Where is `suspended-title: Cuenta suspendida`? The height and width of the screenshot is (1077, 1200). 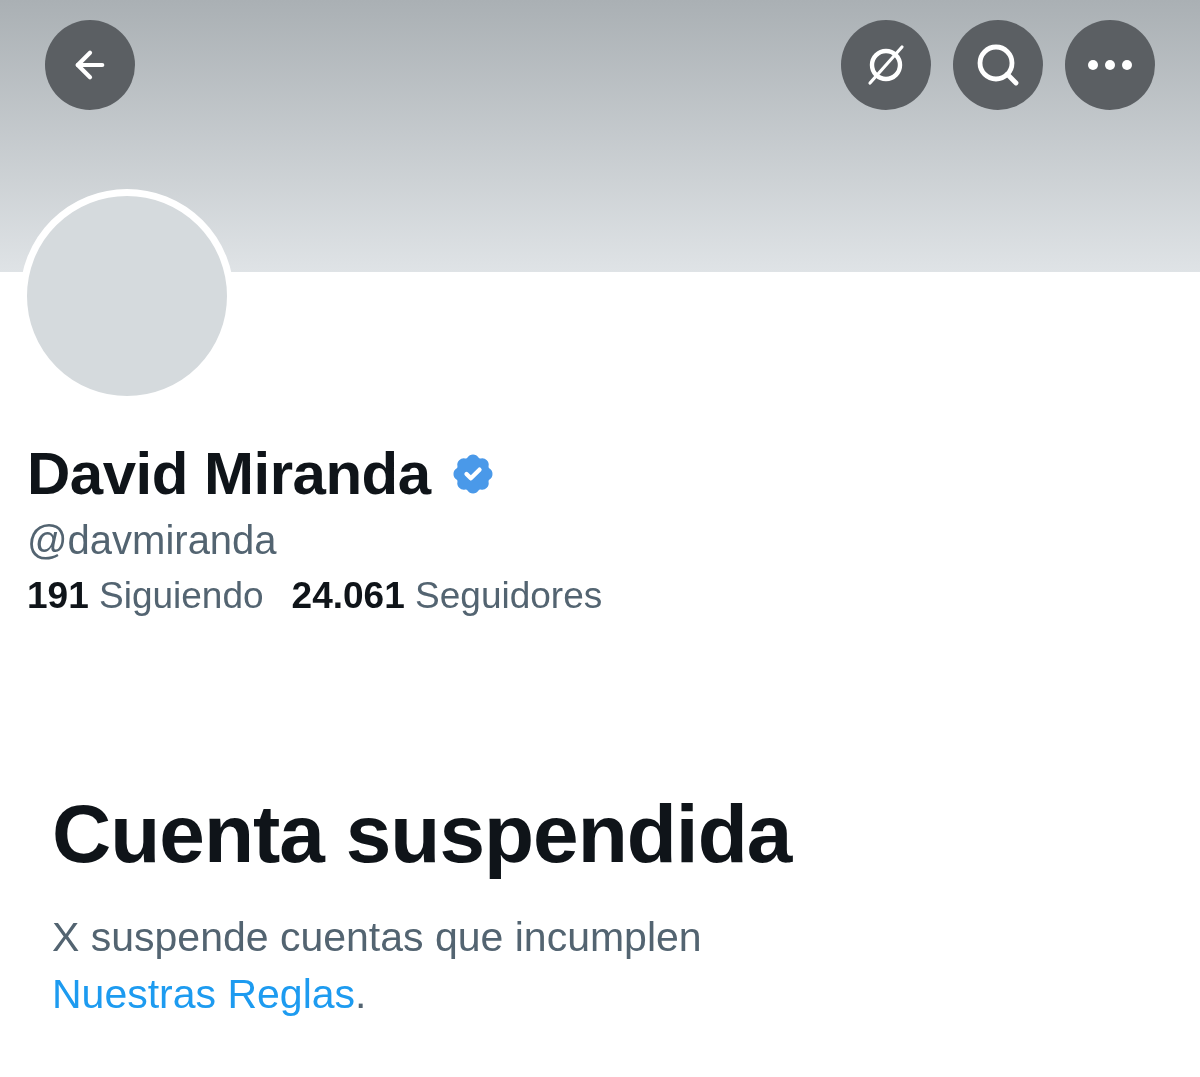
suspended-title: Cuenta suspendida is located at coordinates (423, 834).